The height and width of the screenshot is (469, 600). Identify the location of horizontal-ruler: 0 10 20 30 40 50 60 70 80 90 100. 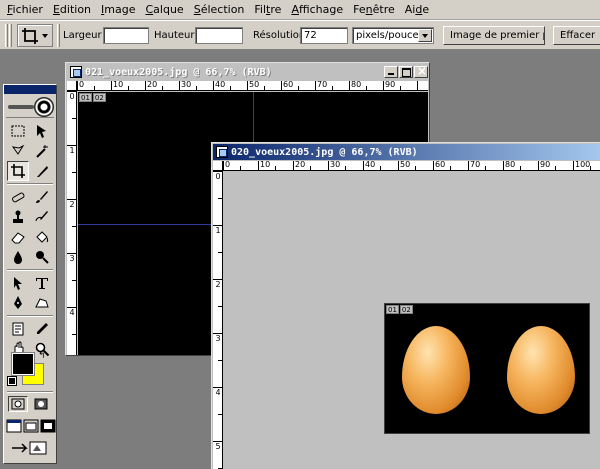
(411, 166).